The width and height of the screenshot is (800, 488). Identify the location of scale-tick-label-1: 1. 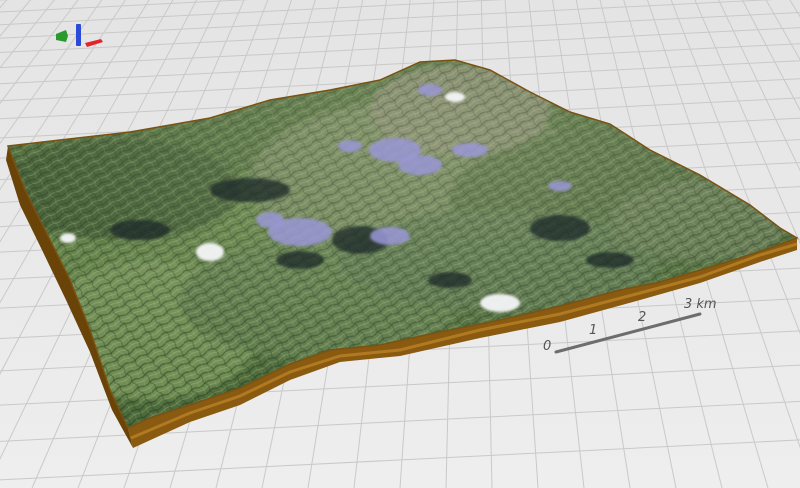
(593, 330).